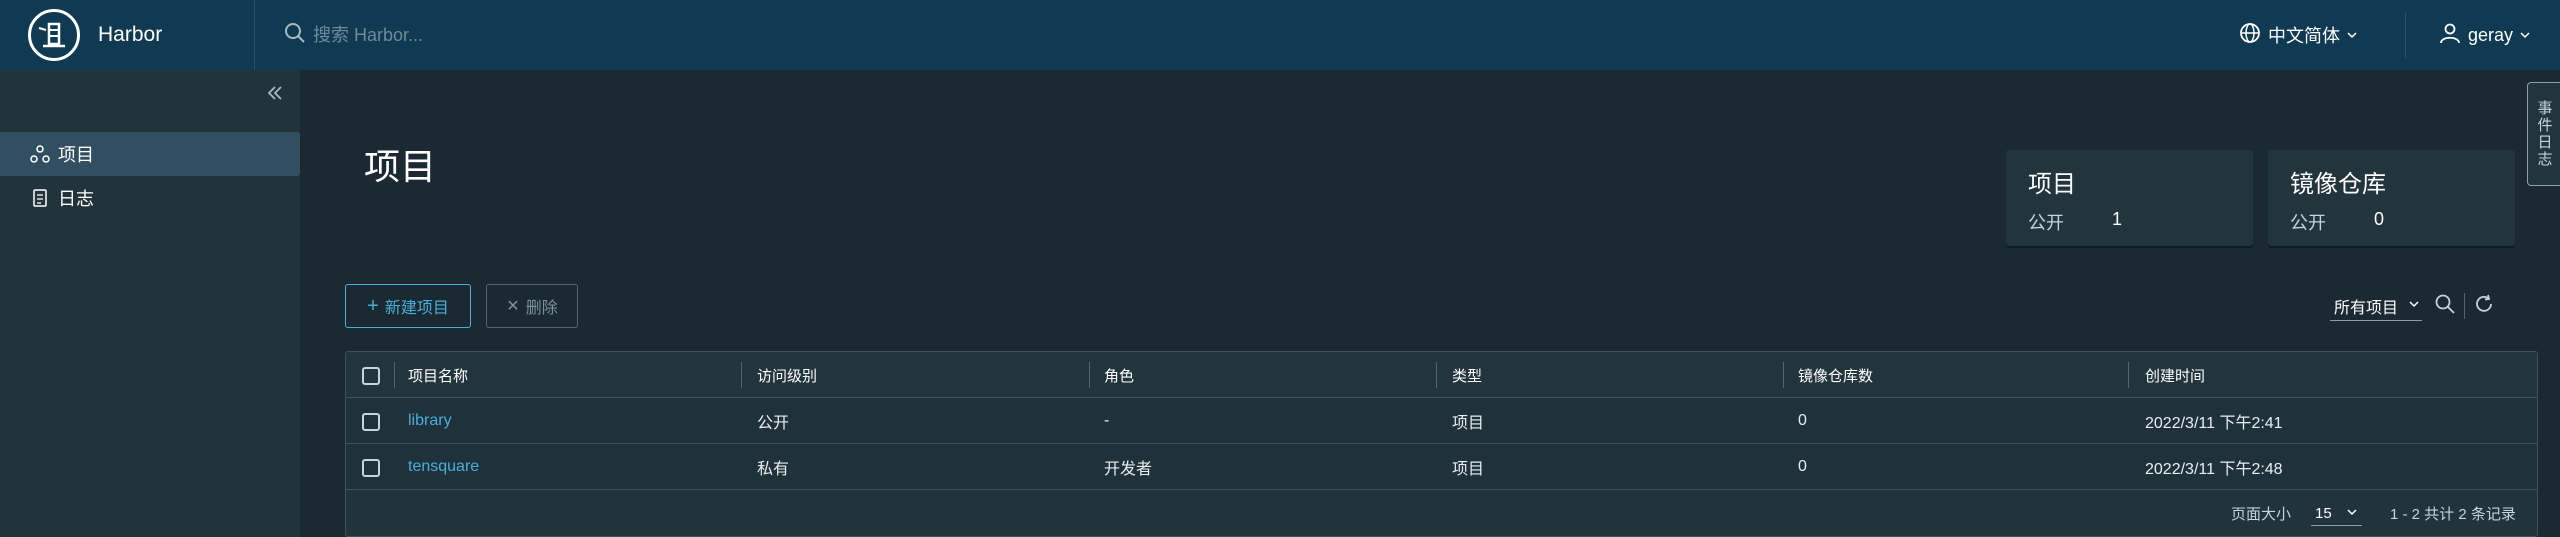 The width and height of the screenshot is (2560, 537). I want to click on plus-icon: +, so click(373, 305).